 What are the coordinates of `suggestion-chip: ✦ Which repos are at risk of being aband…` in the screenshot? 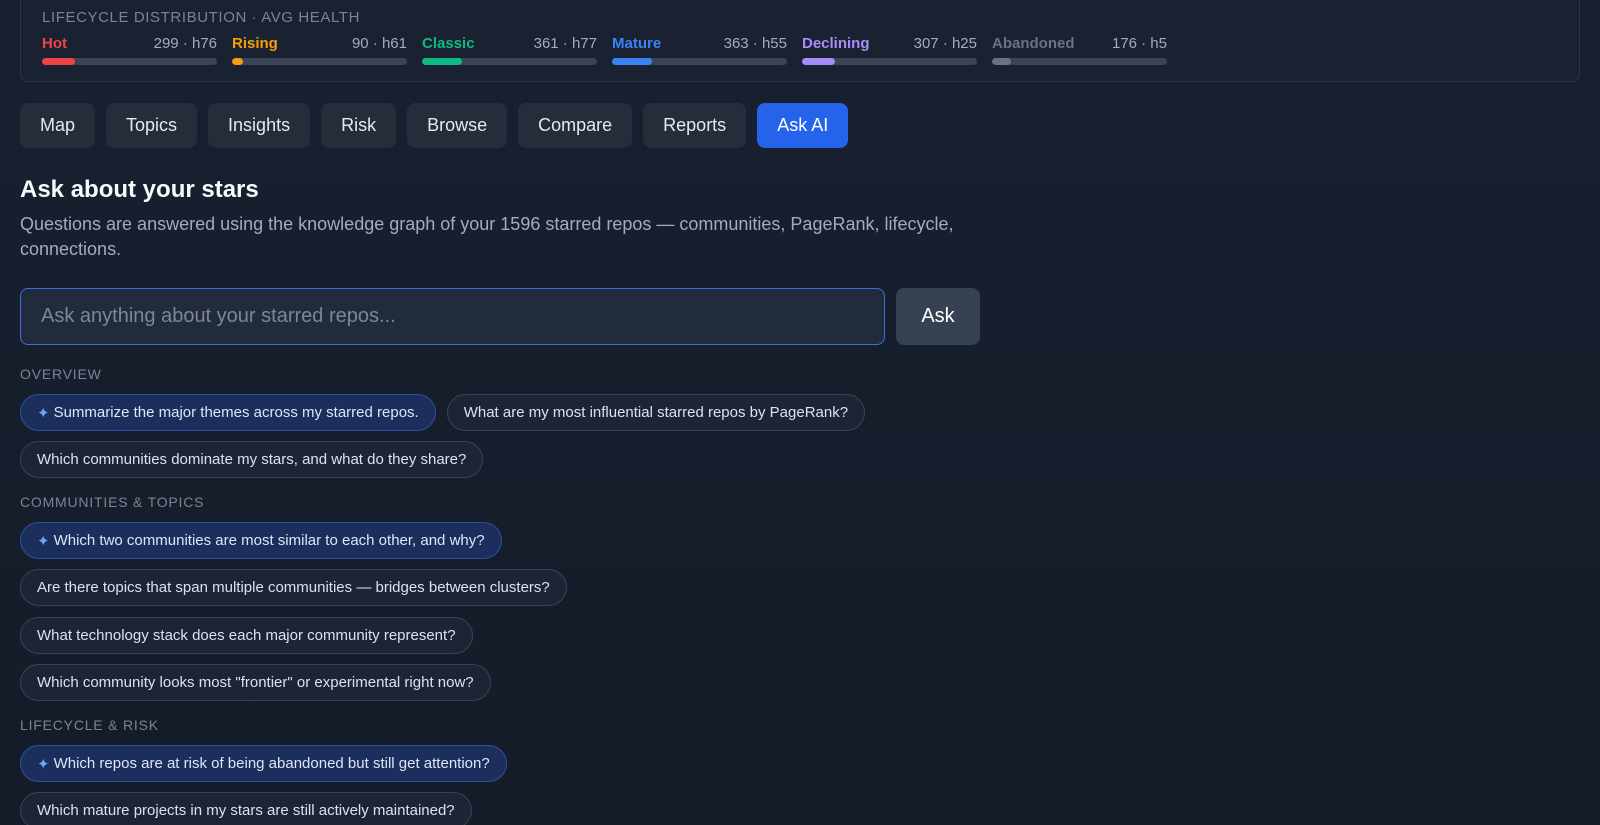 It's located at (263, 763).